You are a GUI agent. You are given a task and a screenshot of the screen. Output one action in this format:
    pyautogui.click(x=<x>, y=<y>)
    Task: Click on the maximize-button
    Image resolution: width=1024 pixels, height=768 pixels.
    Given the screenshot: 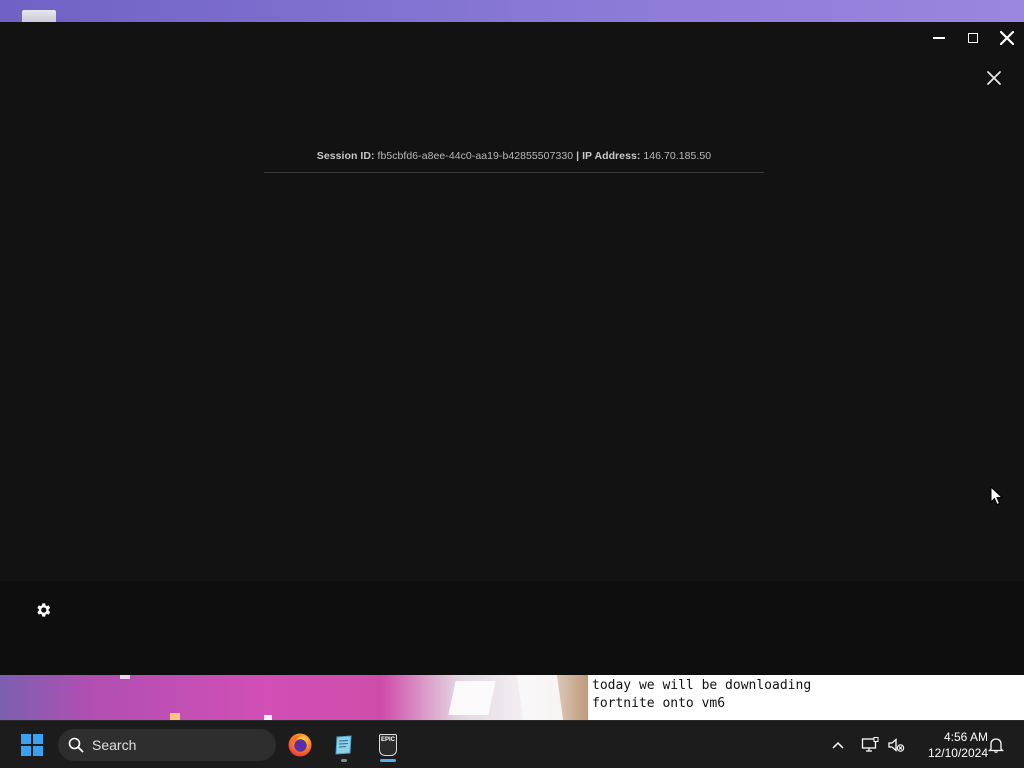 What is the action you would take?
    pyautogui.click(x=973, y=38)
    